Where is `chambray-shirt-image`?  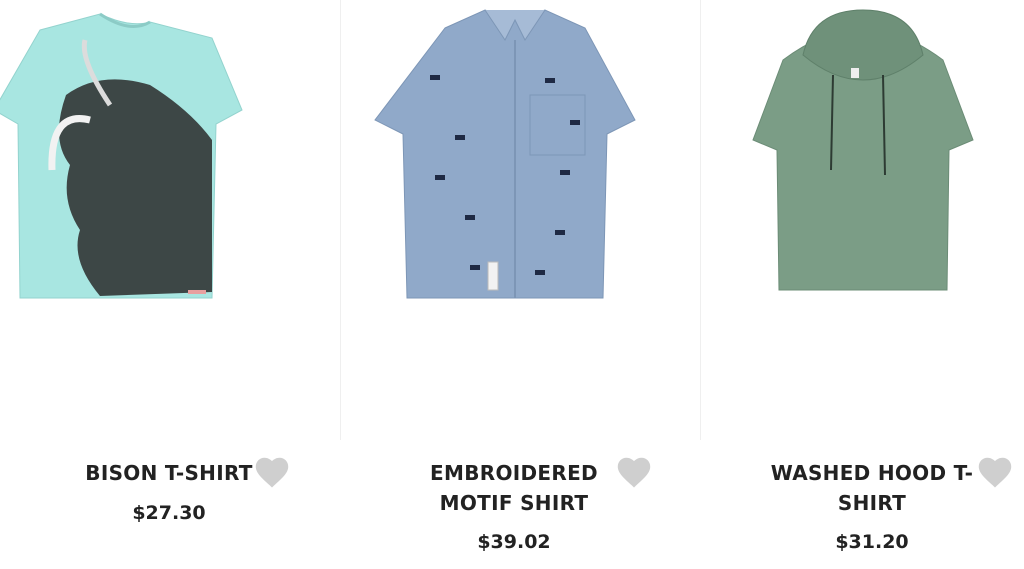
chambray-shirt-image is located at coordinates (505, 154).